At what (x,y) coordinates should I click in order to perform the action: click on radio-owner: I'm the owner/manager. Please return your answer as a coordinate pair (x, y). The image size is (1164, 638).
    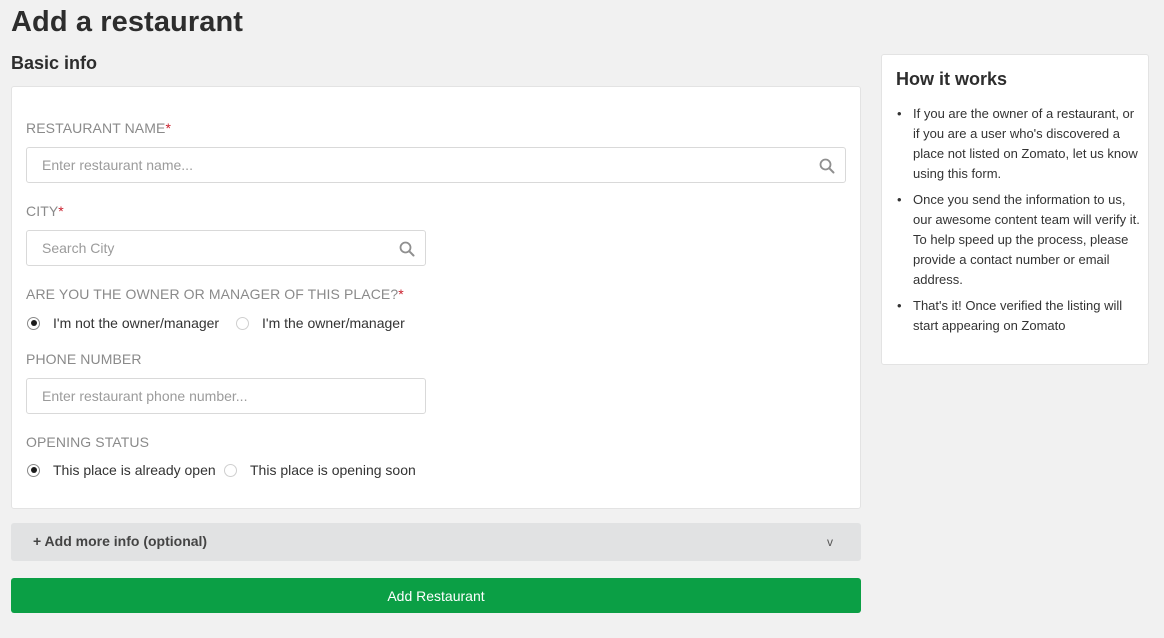
    Looking at the image, I should click on (320, 323).